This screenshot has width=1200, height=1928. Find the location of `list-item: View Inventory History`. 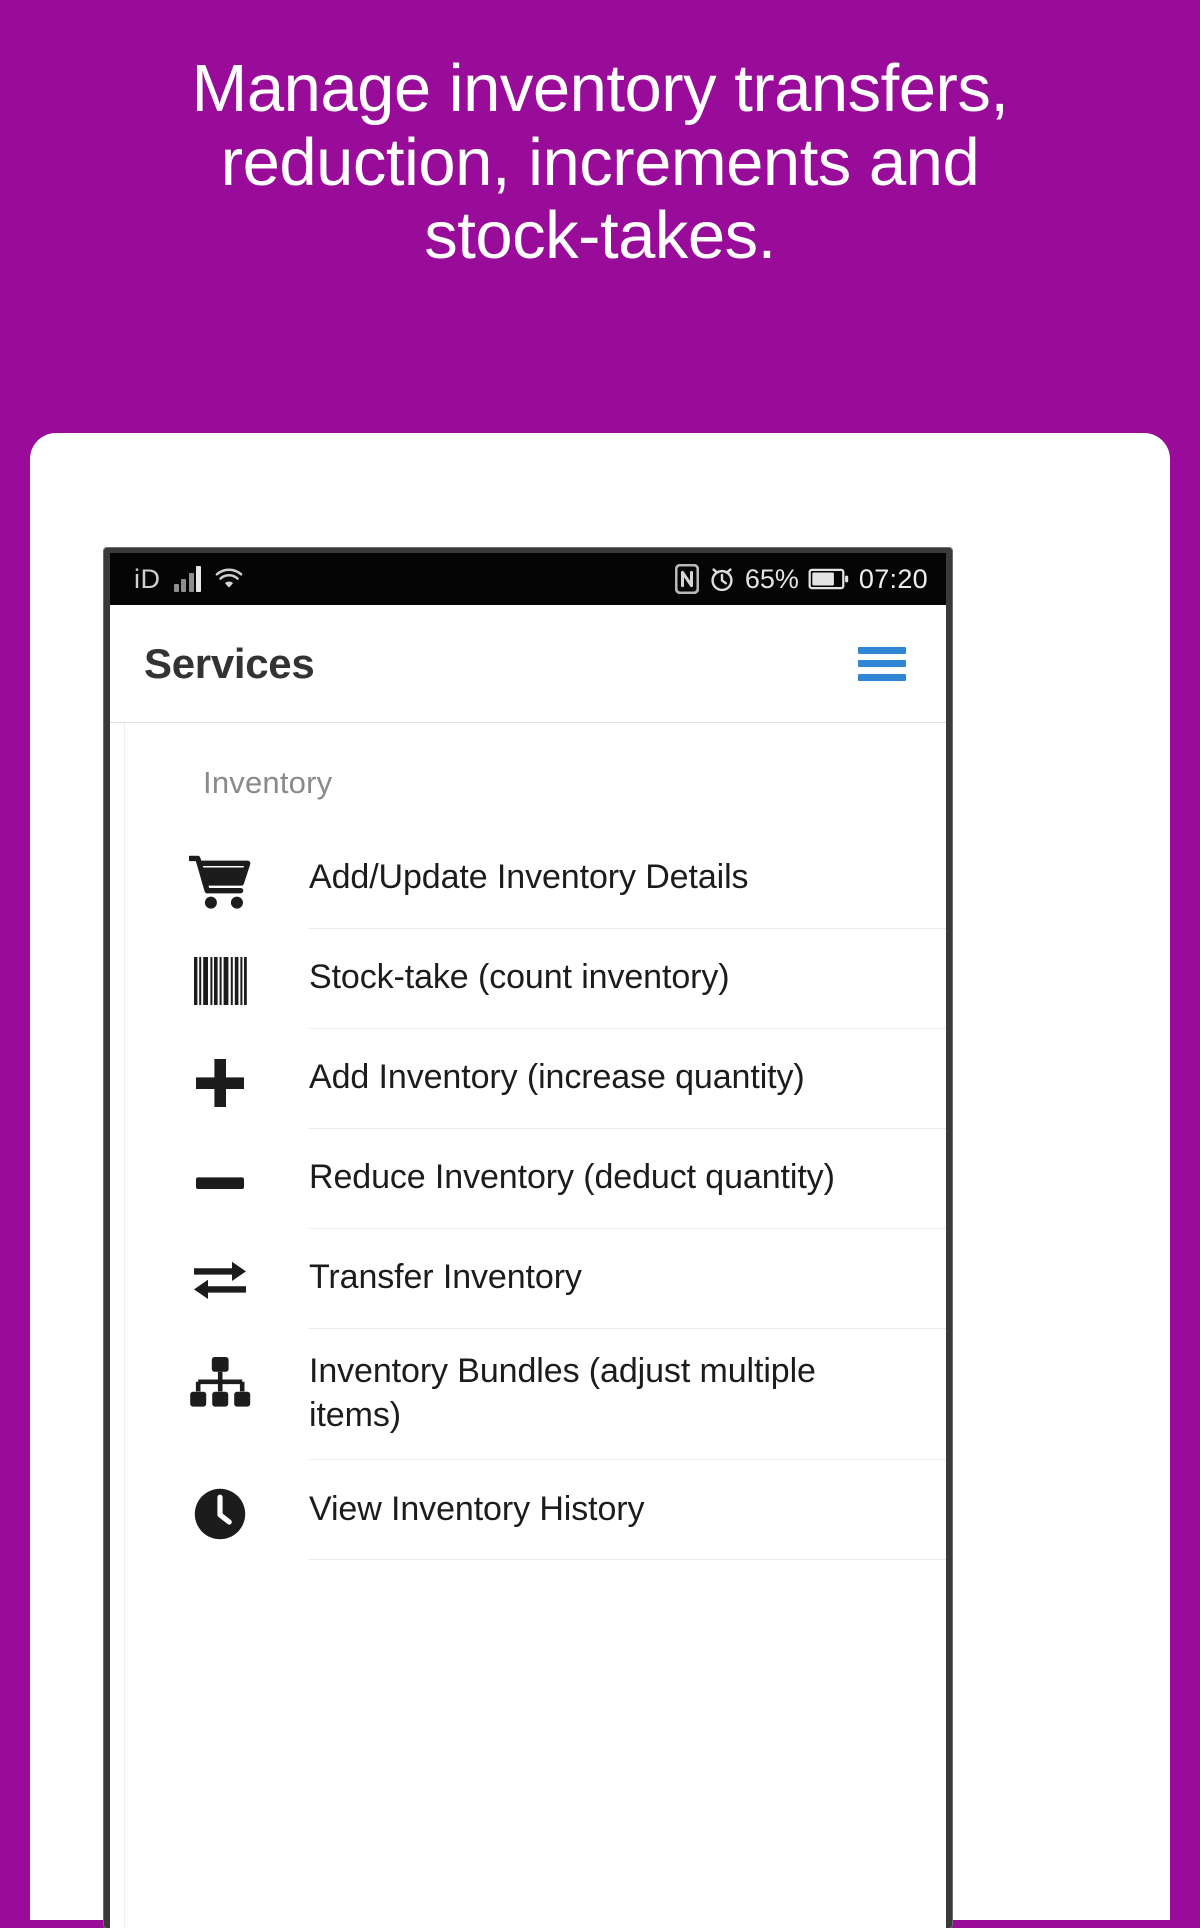

list-item: View Inventory History is located at coordinates (538, 1510).